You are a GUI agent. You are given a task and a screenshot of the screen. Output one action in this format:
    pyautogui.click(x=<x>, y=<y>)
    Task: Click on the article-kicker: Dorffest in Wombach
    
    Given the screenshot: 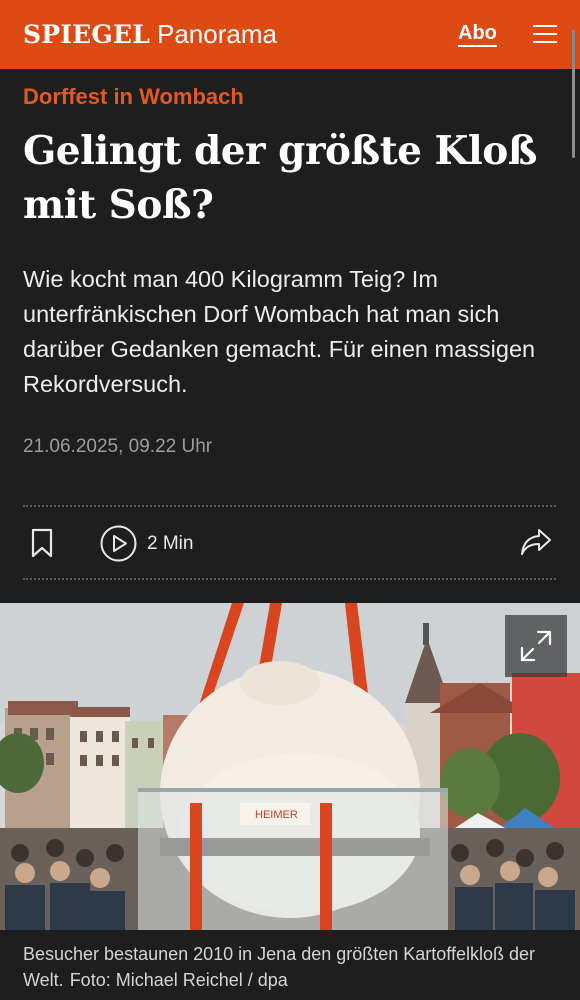 What is the action you would take?
    pyautogui.click(x=133, y=96)
    